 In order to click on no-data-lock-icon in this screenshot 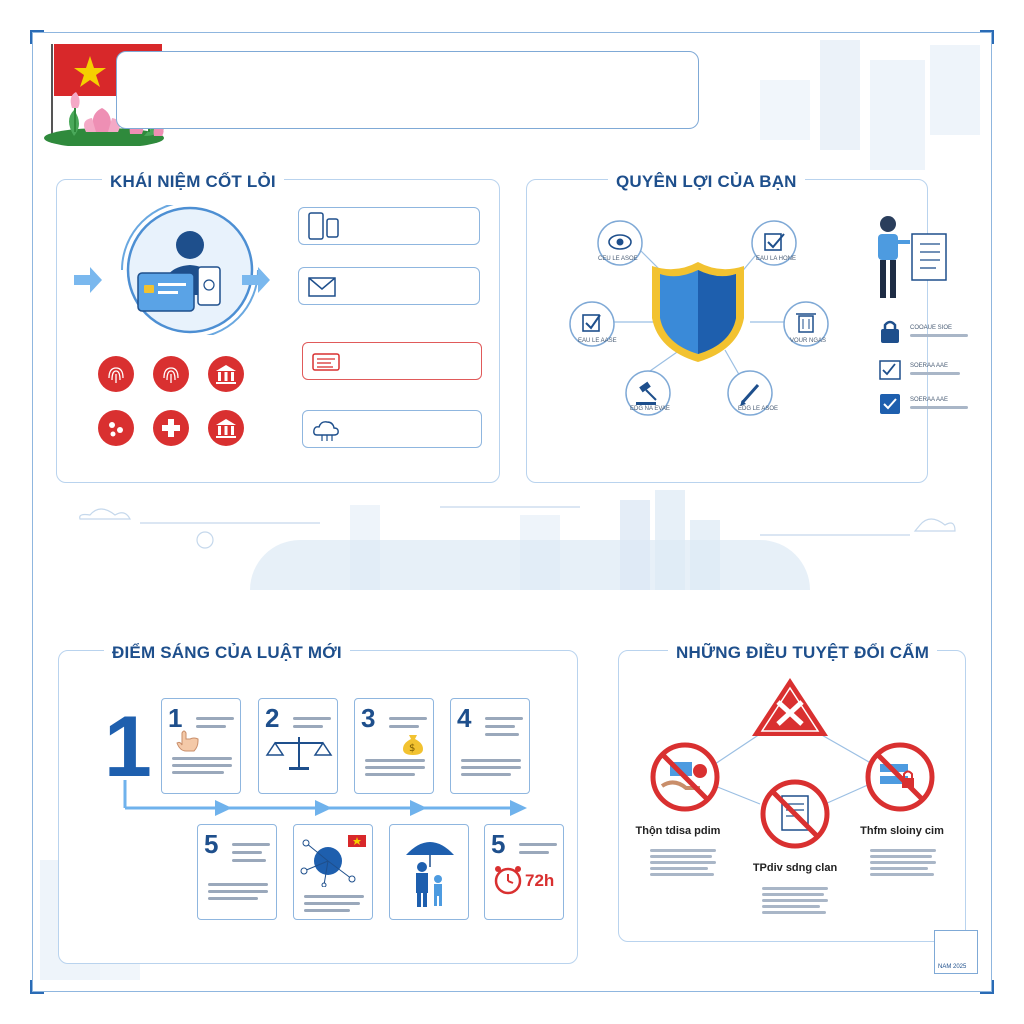, I will do `click(900, 777)`.